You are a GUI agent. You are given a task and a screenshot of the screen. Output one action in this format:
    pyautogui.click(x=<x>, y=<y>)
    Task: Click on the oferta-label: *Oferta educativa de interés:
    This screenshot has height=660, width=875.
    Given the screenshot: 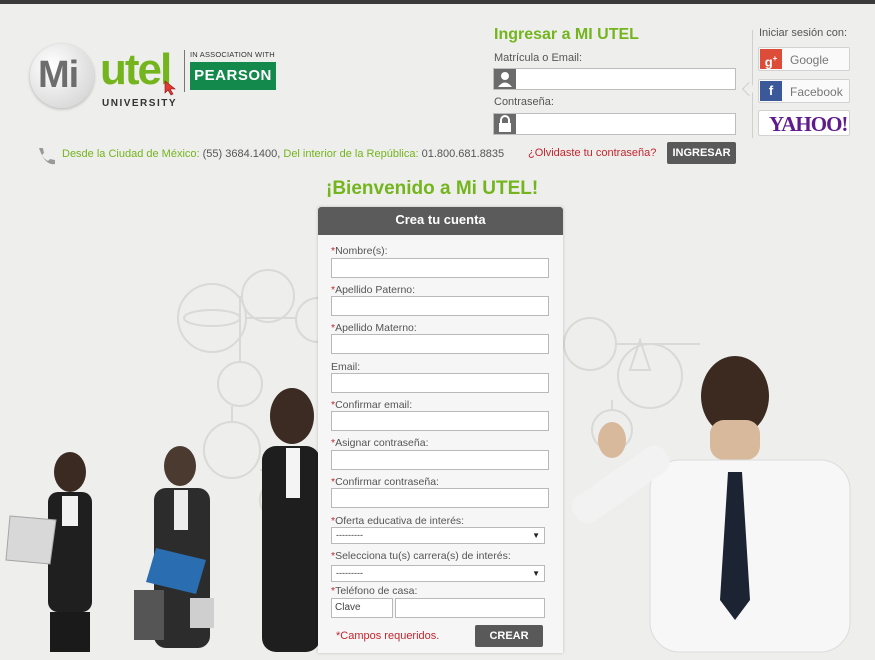 What is the action you would take?
    pyautogui.click(x=398, y=521)
    